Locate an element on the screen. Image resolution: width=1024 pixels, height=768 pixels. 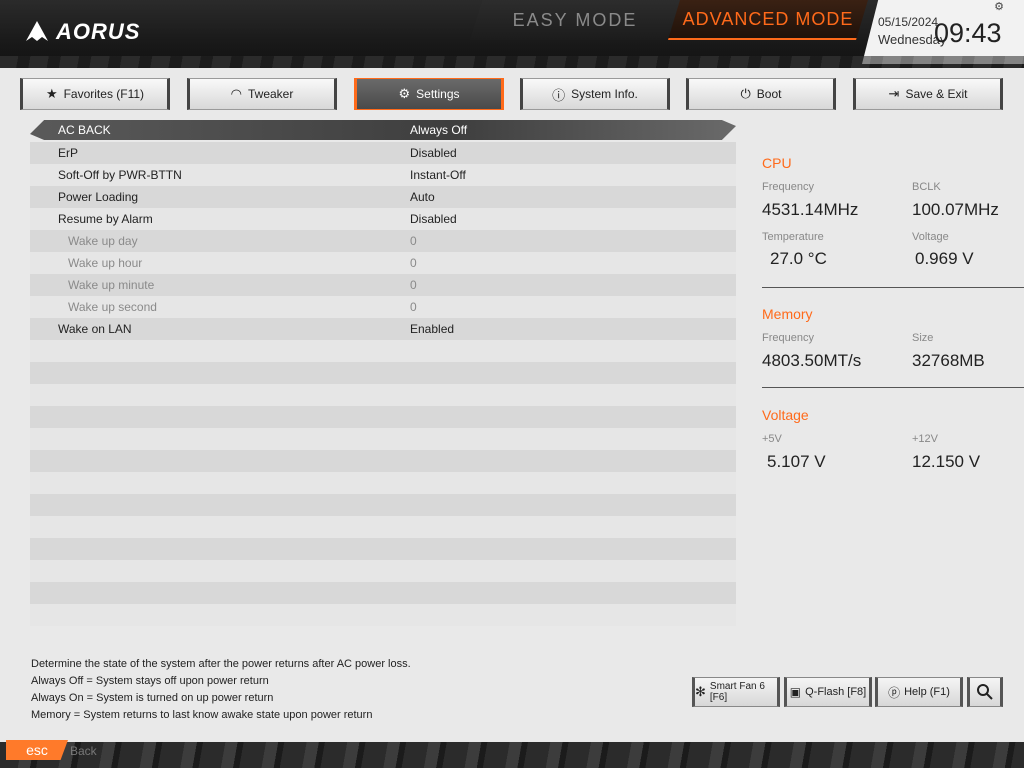
setting-label: Wake up day is located at coordinates (103, 241).